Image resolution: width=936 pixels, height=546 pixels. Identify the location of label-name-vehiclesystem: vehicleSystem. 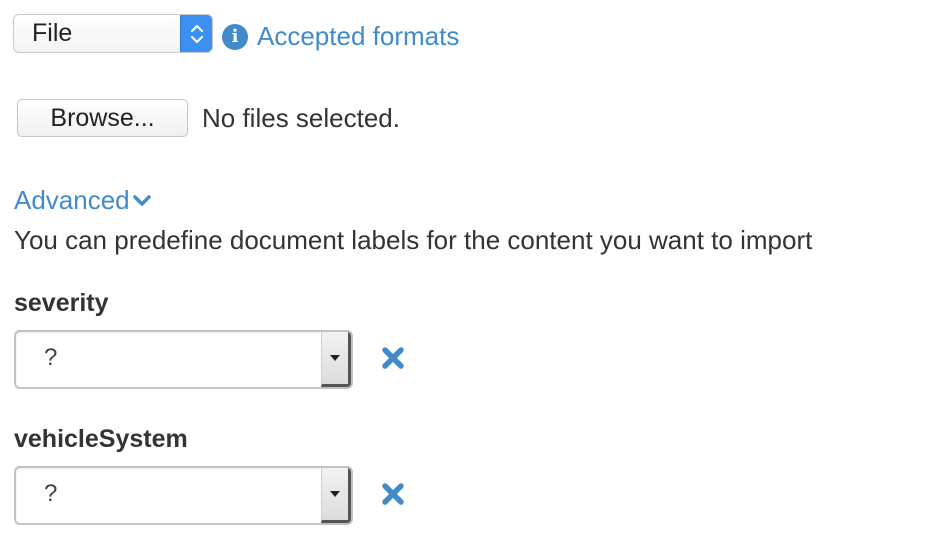
(101, 439).